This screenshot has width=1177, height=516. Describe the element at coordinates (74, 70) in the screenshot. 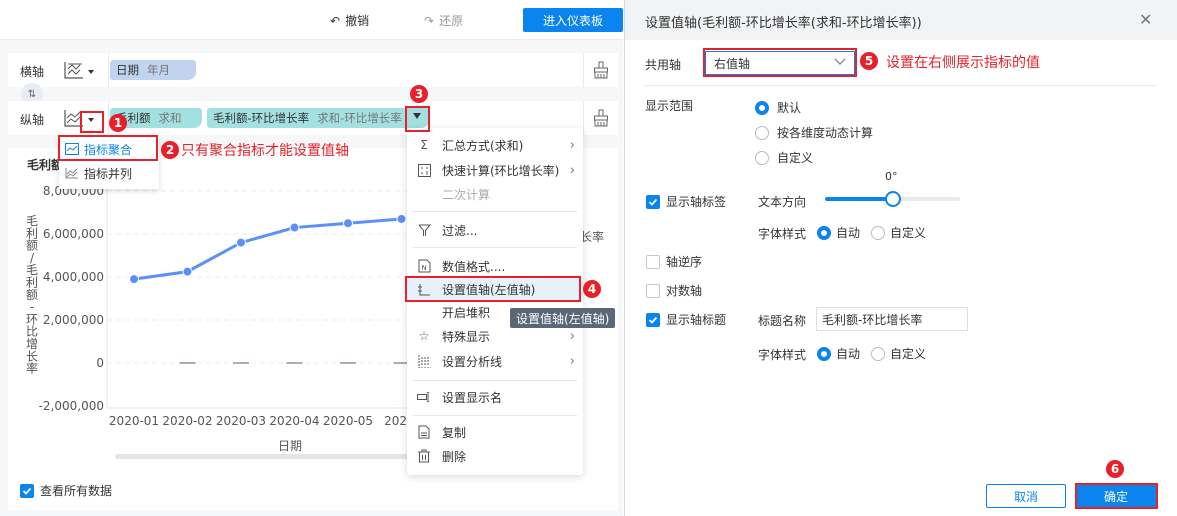

I see `chart-type-icon` at that location.